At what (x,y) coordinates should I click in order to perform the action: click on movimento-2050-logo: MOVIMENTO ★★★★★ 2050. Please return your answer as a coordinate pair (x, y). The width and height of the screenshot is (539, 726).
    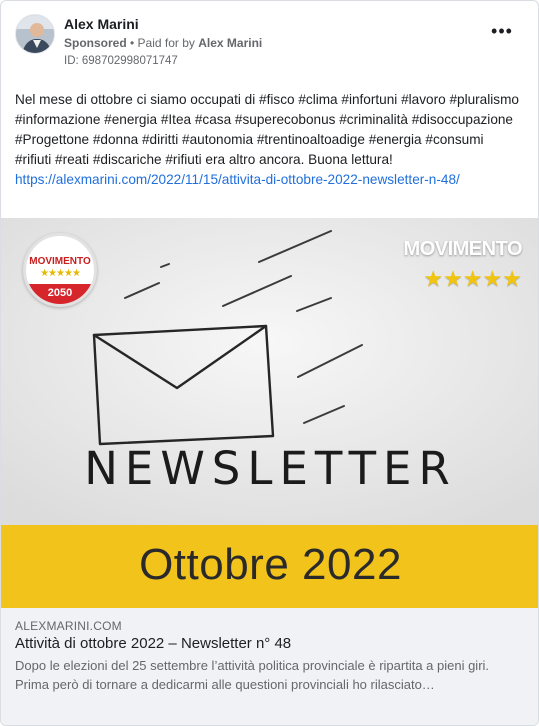
    Looking at the image, I should click on (60, 270).